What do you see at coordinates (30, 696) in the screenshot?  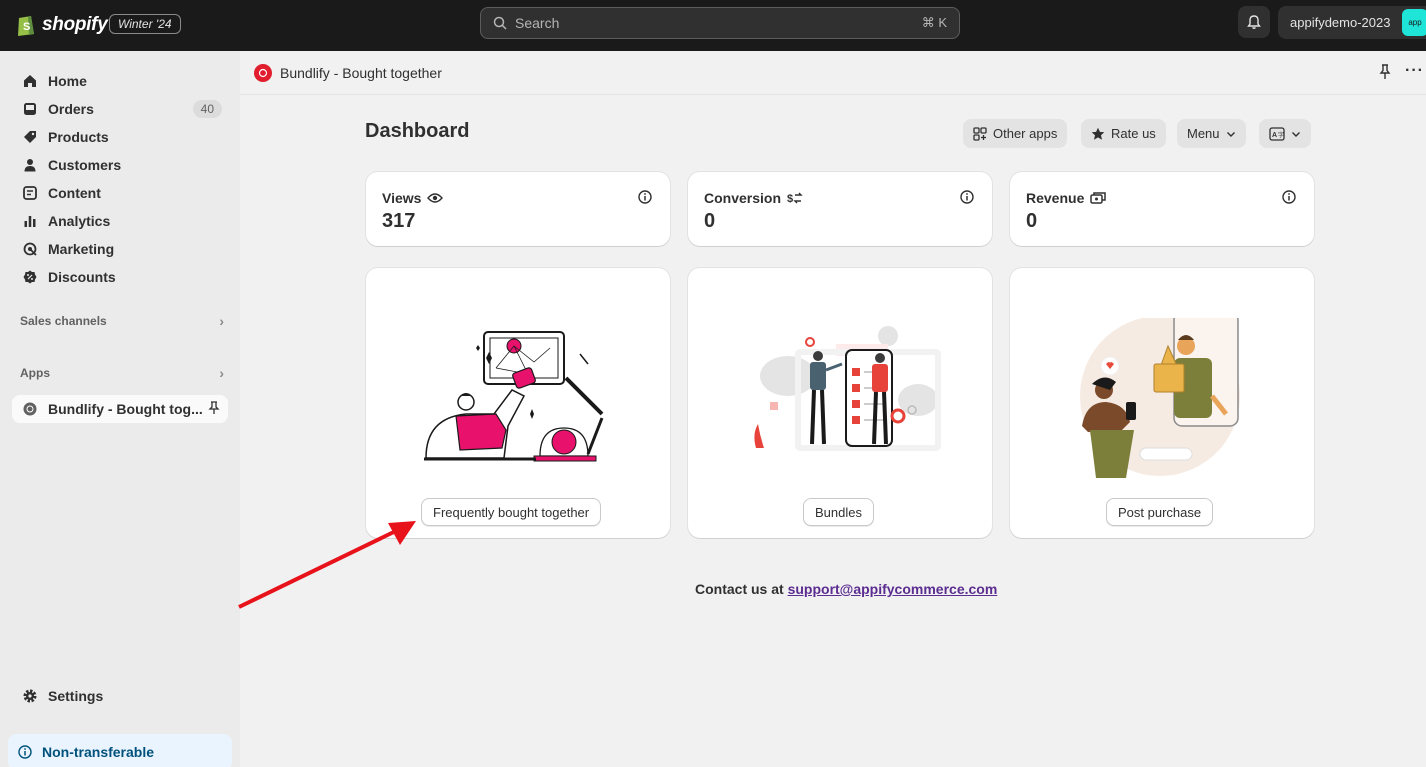 I see `gear-icon` at bounding box center [30, 696].